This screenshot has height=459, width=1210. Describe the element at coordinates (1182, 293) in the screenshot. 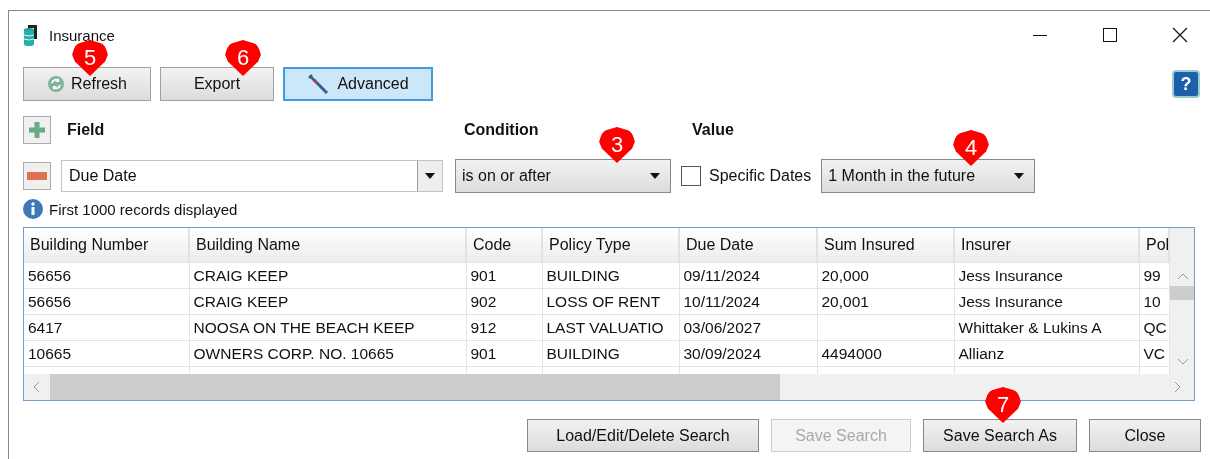

I see `vertical-scroll-thumb` at that location.